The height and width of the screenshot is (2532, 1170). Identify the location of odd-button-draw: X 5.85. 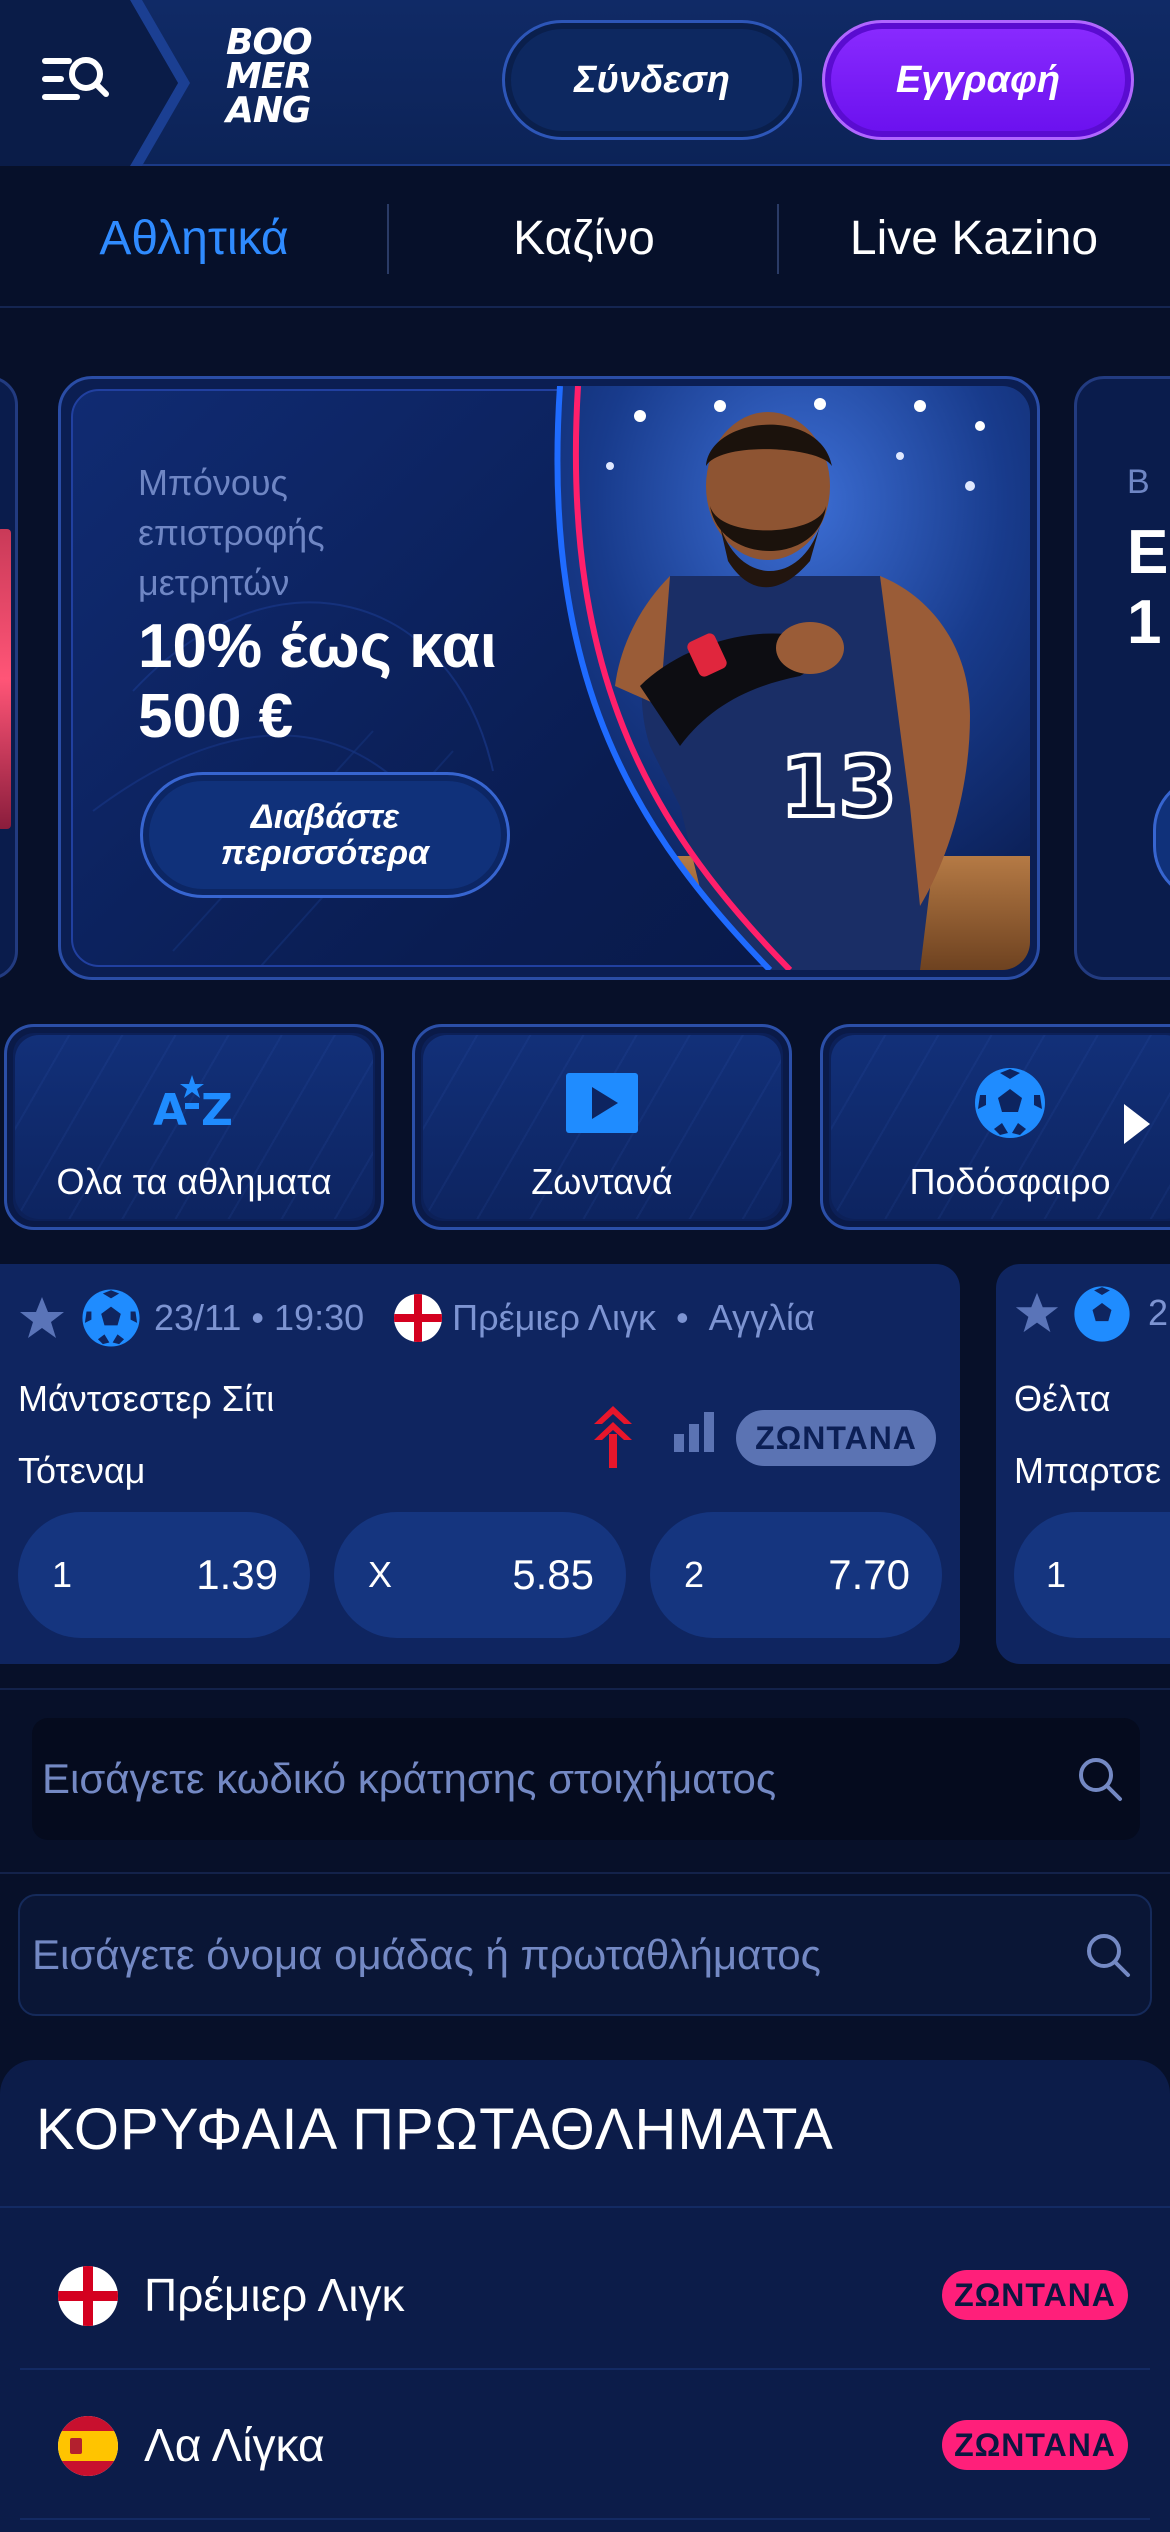
(480, 1575).